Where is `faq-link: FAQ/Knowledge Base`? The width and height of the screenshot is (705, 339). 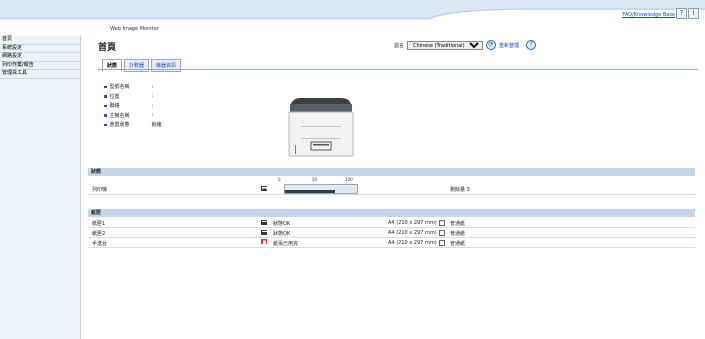 faq-link: FAQ/Knowledge Base is located at coordinates (648, 15).